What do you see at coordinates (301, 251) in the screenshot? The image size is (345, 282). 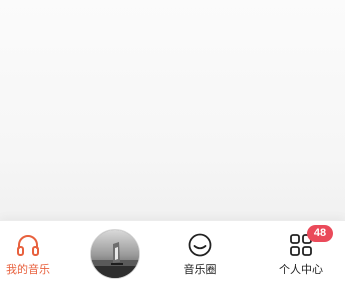 I see `tab-me: 48 个人中心` at bounding box center [301, 251].